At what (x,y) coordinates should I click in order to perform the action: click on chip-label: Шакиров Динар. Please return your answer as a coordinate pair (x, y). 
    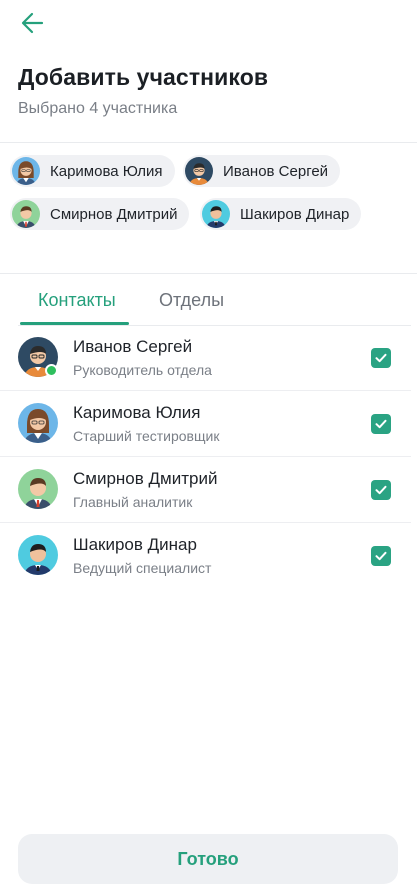
    Looking at the image, I should click on (295, 214).